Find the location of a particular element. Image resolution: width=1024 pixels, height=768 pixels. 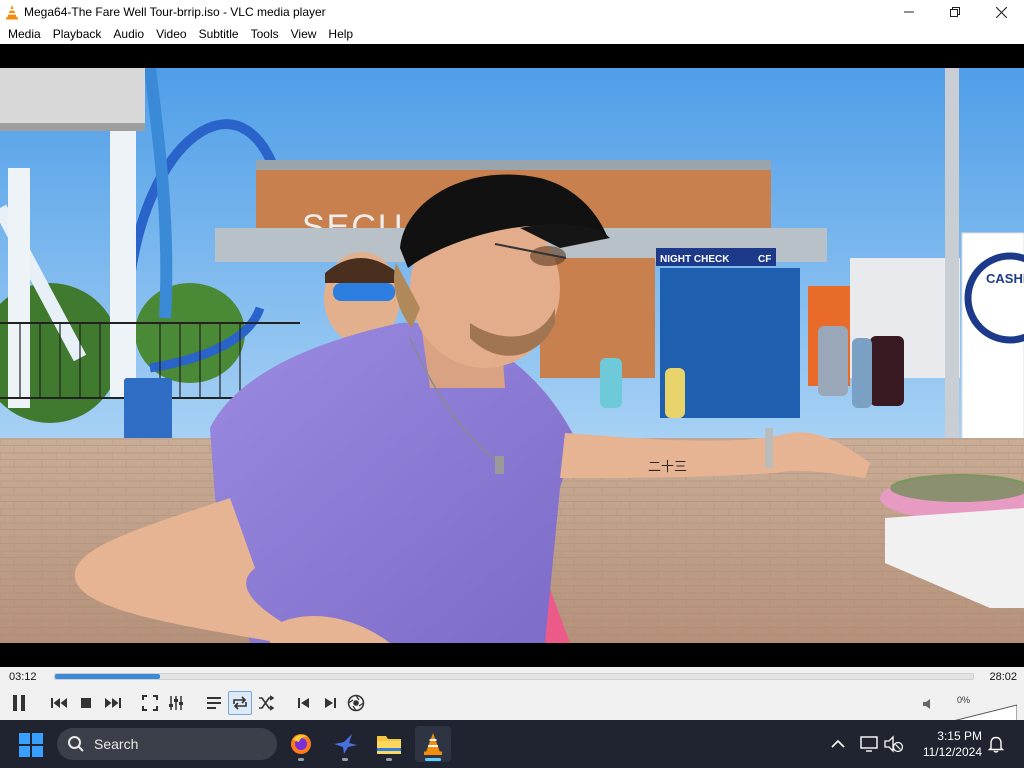

taskbar-bird-app is located at coordinates (345, 744).